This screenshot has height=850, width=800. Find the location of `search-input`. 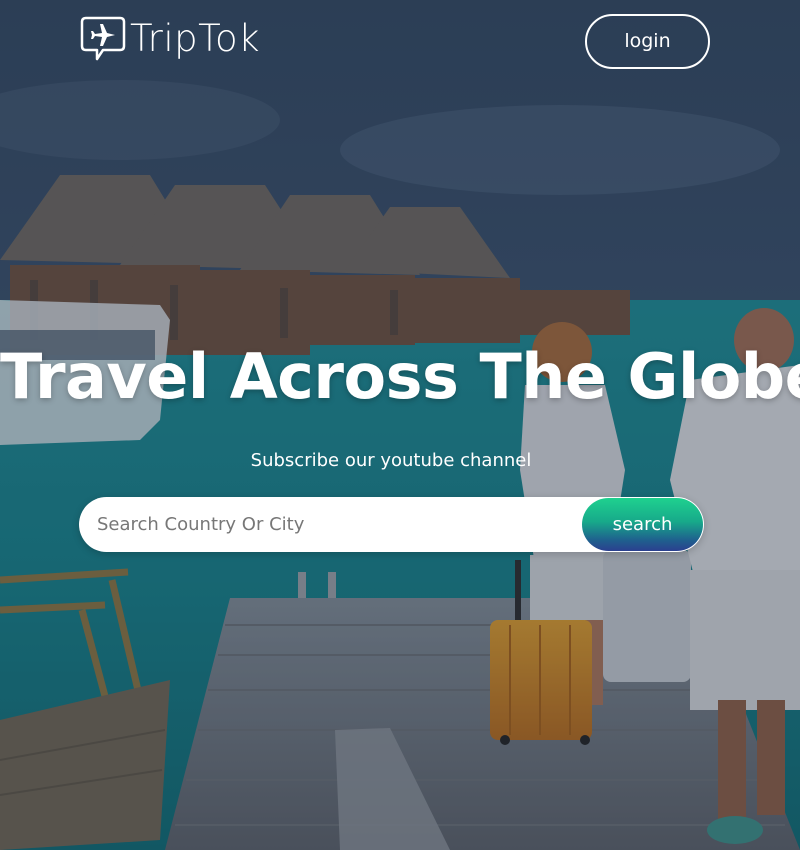

search-input is located at coordinates (337, 524).